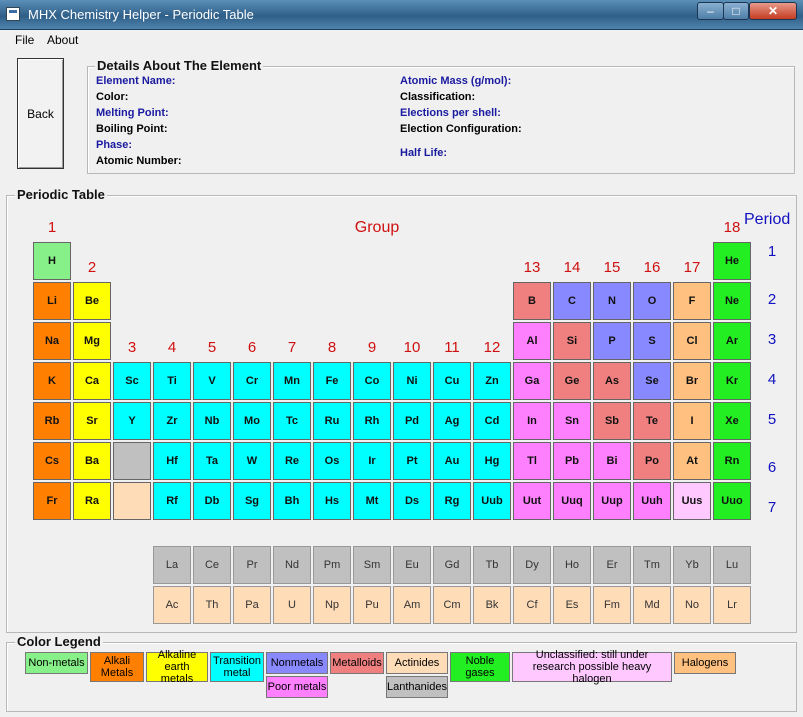  What do you see at coordinates (252, 381) in the screenshot?
I see `element-tile: Cr` at bounding box center [252, 381].